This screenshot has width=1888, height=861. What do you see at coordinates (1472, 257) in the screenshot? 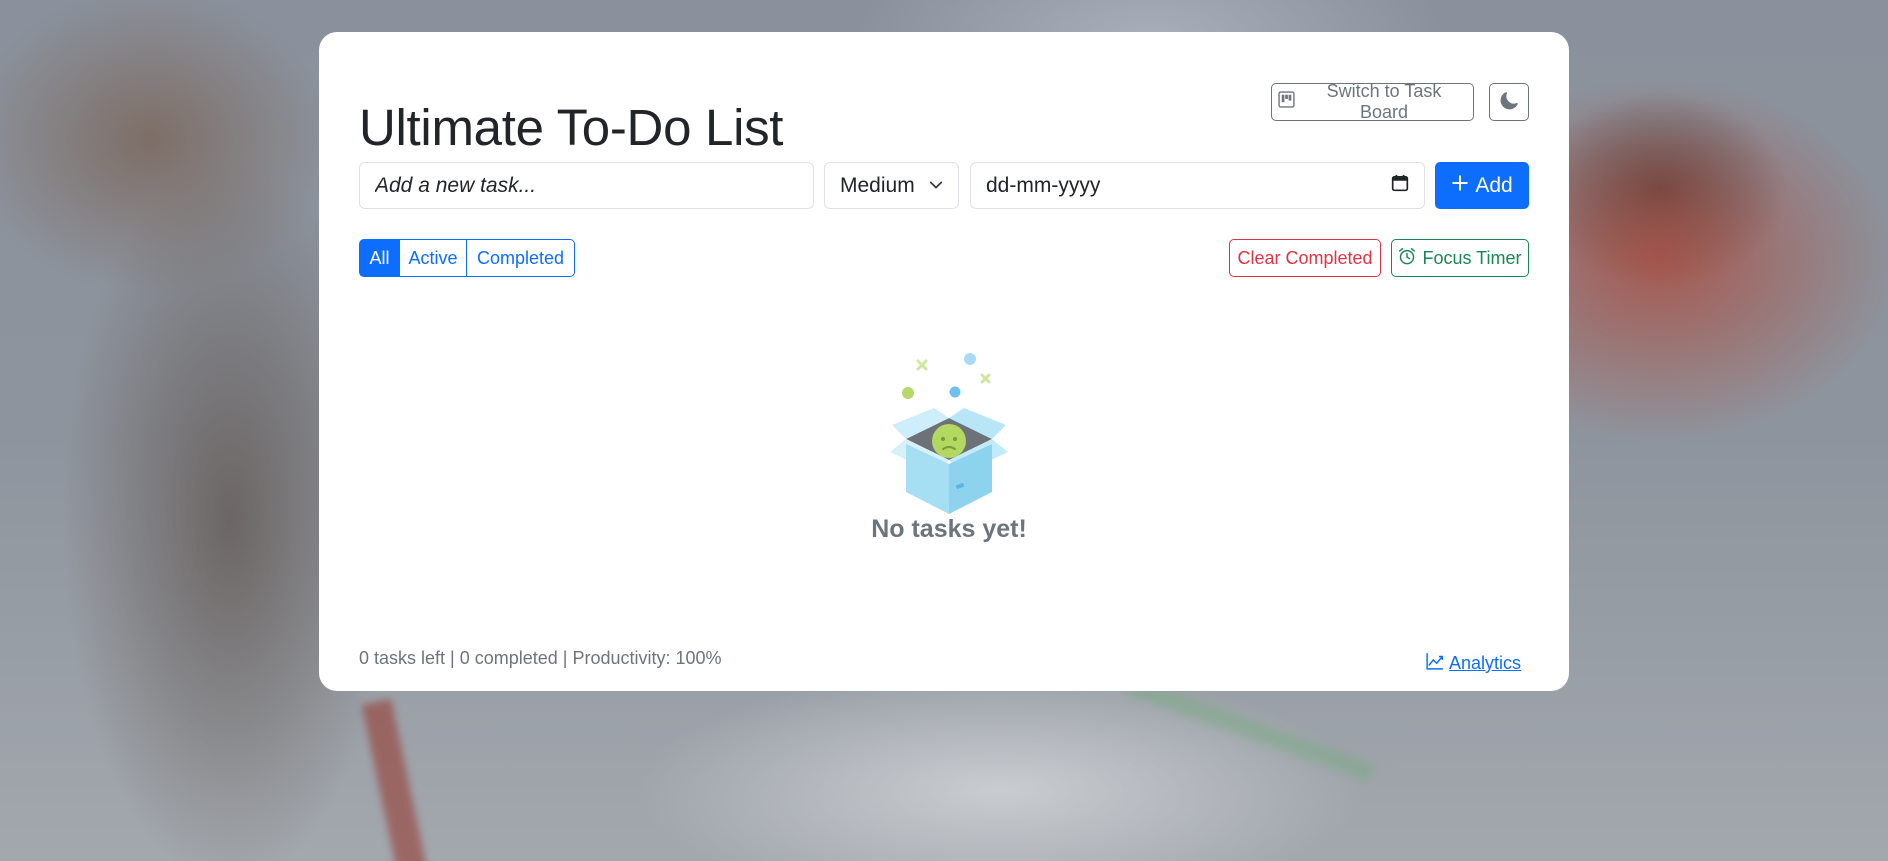
I see `focus-timer-label: Focus Timer` at bounding box center [1472, 257].